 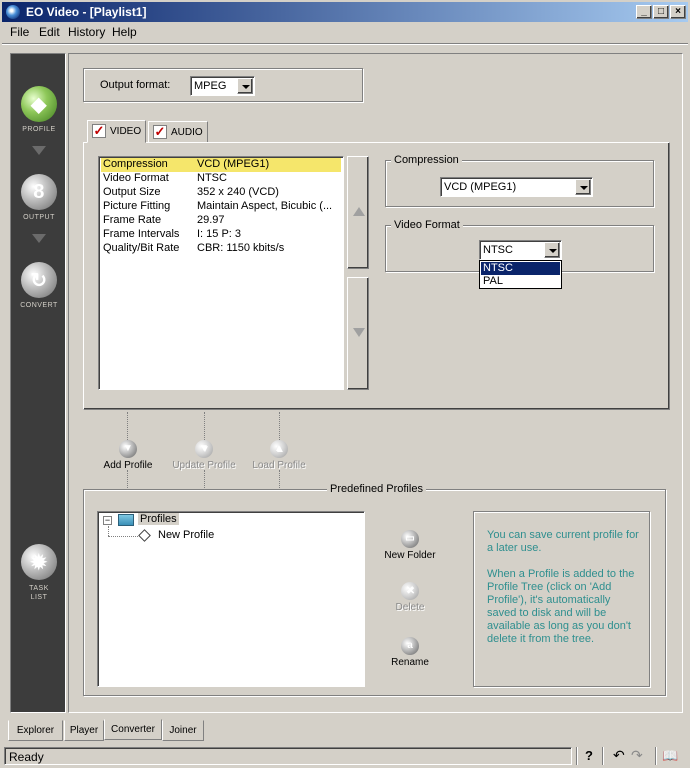 What do you see at coordinates (427, 225) in the screenshot?
I see `video-format-title: Video Format` at bounding box center [427, 225].